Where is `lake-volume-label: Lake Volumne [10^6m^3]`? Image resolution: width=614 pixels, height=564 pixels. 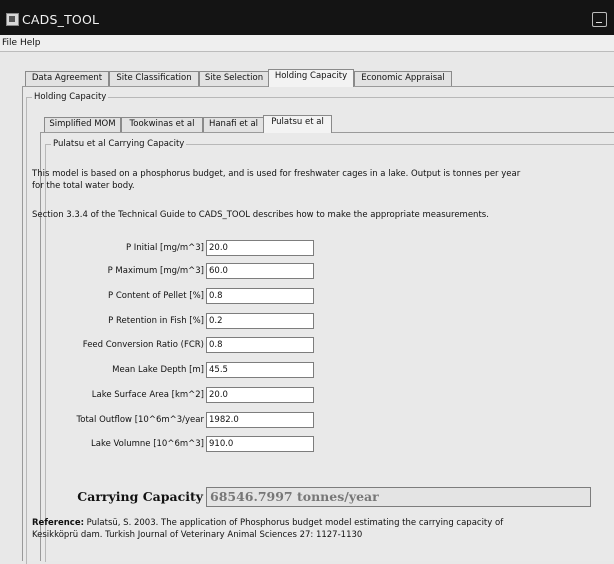
lake-volume-label: Lake Volumne [10^6m^3] is located at coordinates (147, 444).